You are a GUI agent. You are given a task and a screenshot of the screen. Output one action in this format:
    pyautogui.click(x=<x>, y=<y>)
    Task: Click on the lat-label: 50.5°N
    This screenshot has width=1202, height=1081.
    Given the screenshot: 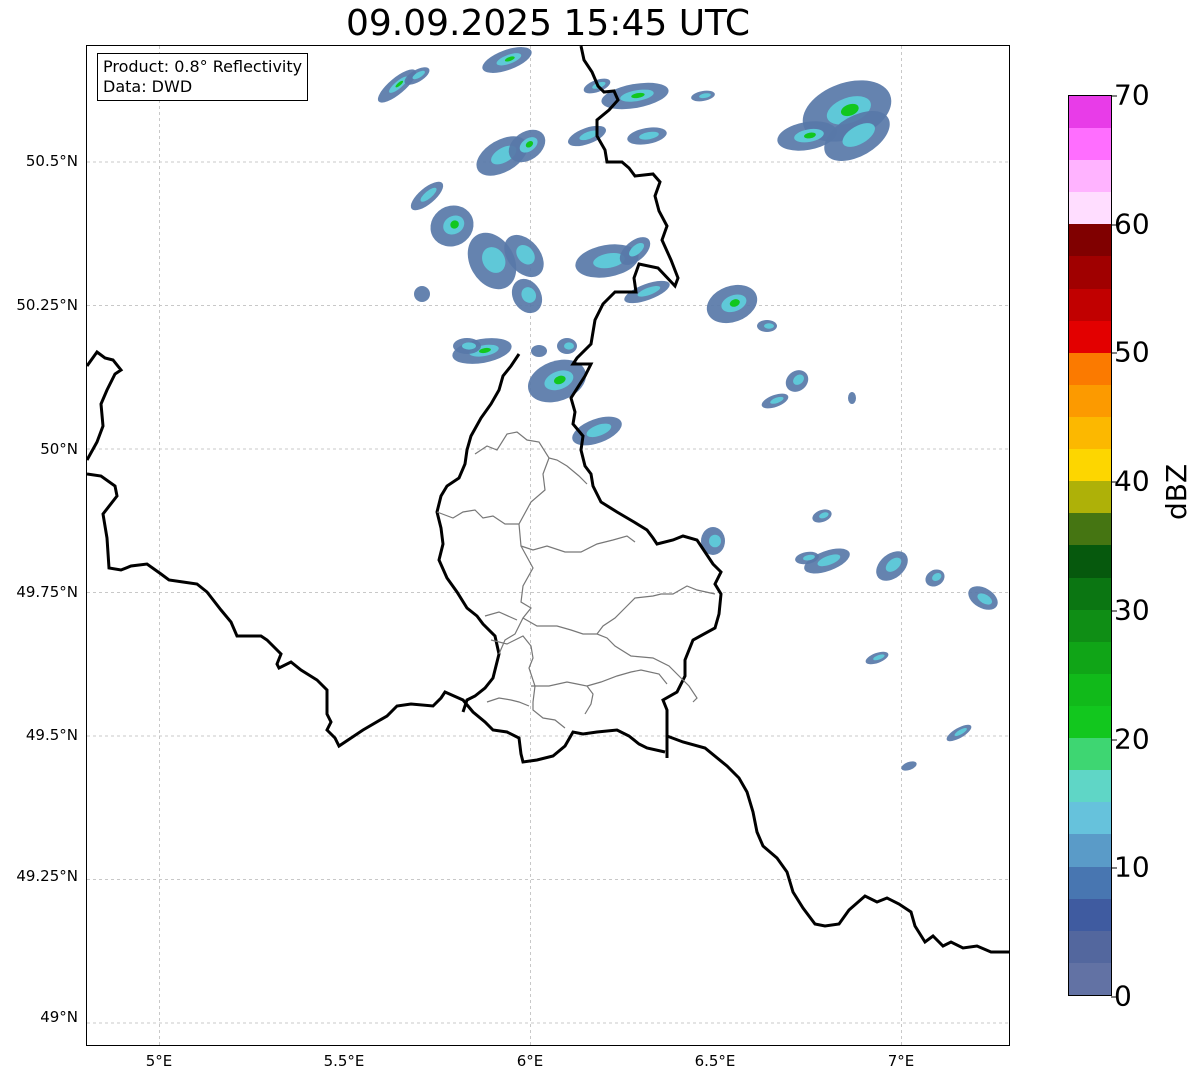 What is the action you would take?
    pyautogui.click(x=51, y=161)
    